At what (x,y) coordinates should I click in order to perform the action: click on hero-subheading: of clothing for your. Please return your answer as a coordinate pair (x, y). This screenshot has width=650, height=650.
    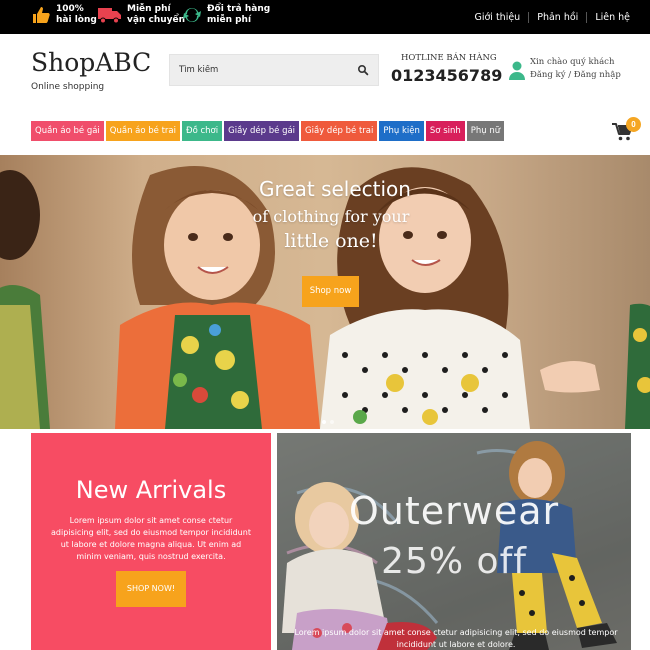
    Looking at the image, I should click on (331, 216).